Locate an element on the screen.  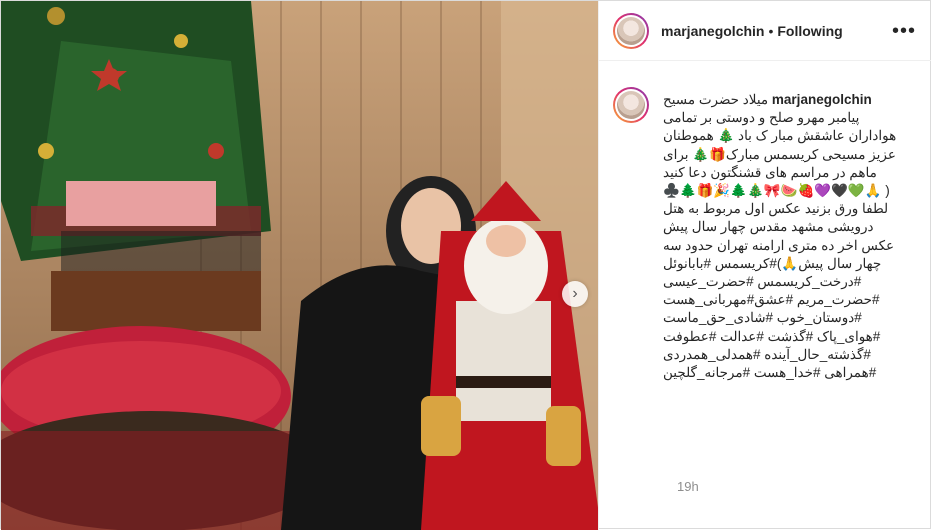
avatar is located at coordinates (631, 30).